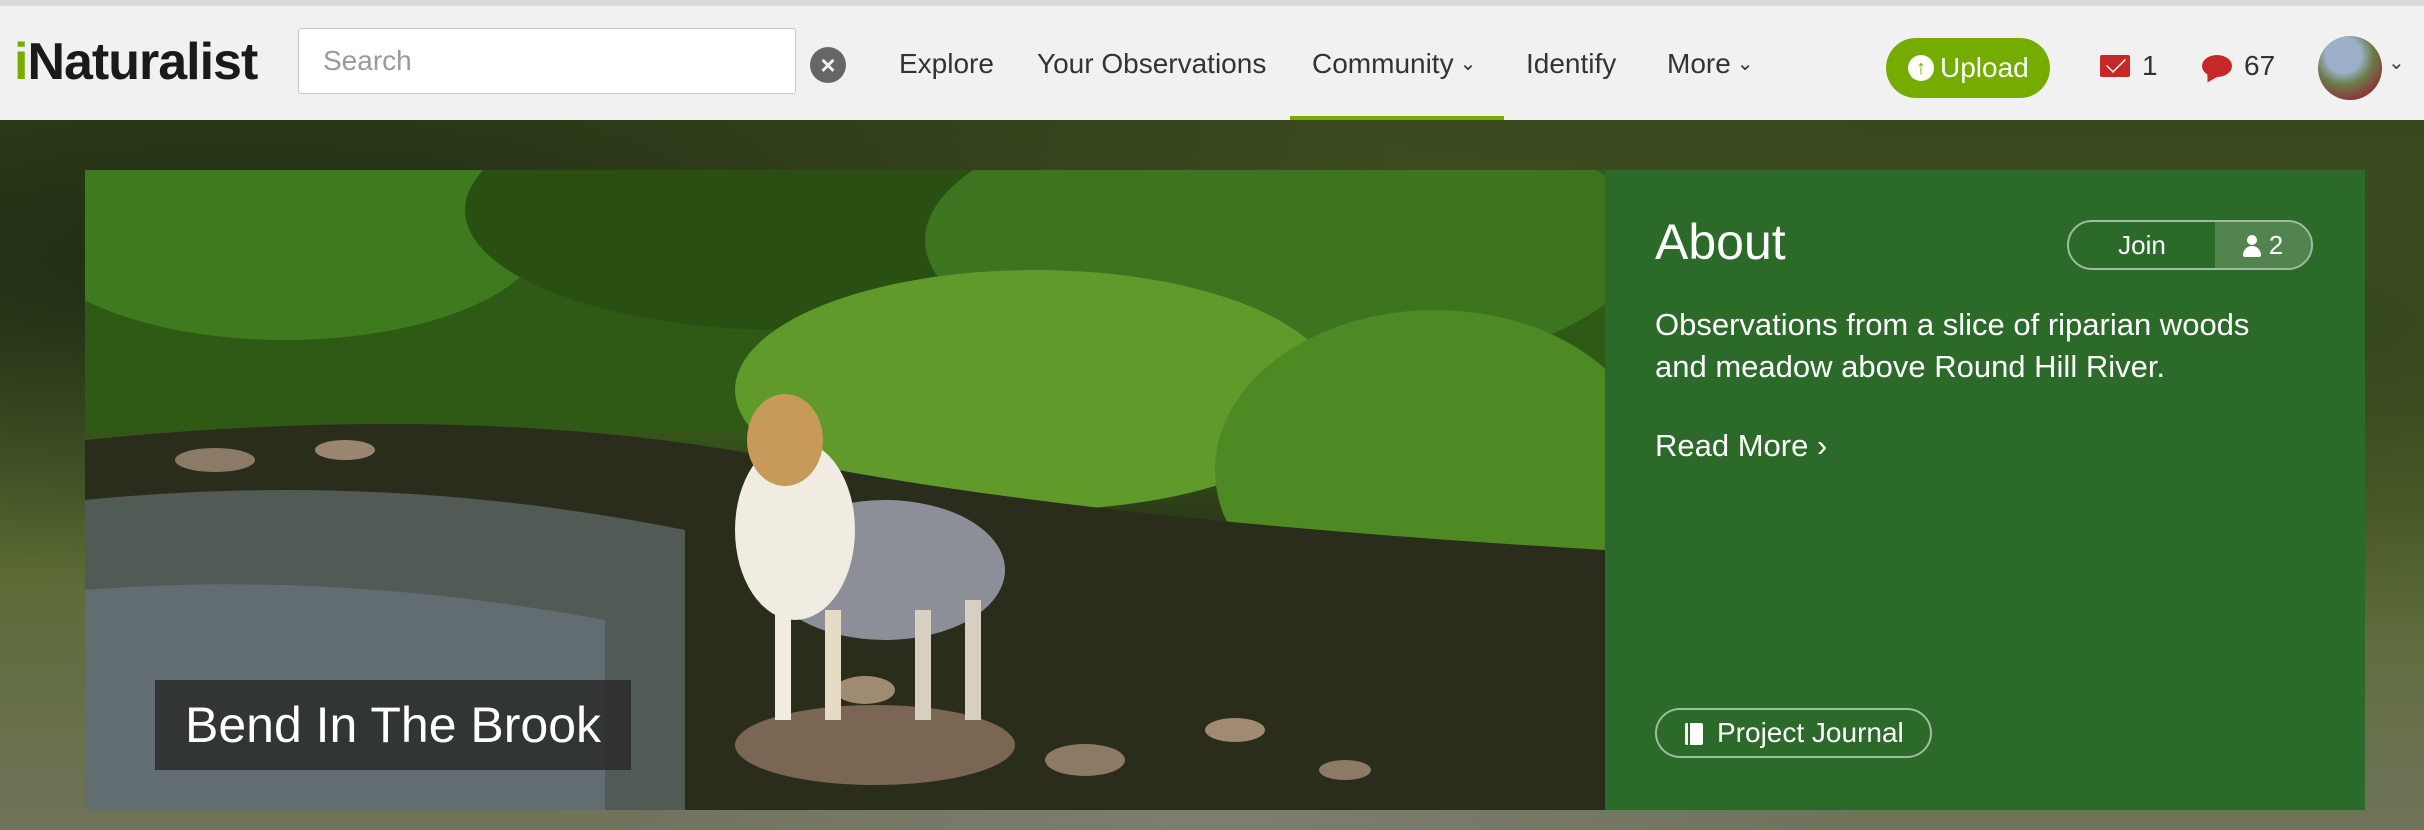 Image resolution: width=2424 pixels, height=830 pixels. I want to click on nav-explore: Explore, so click(946, 64).